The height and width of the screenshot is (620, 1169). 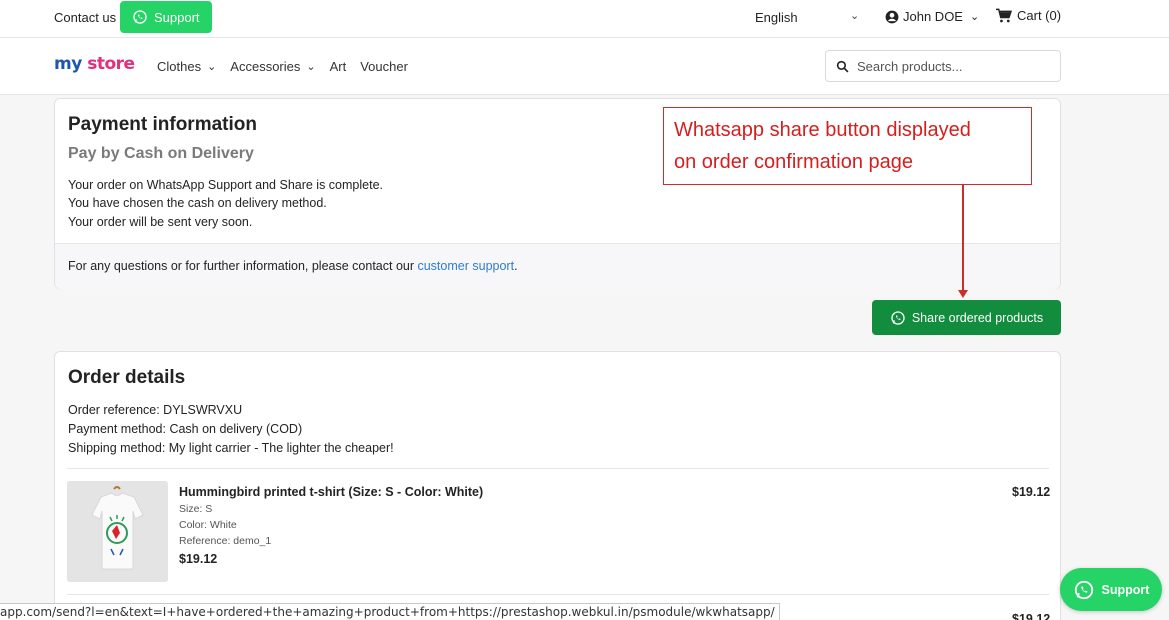 I want to click on product-color: Color: White, so click(x=208, y=525).